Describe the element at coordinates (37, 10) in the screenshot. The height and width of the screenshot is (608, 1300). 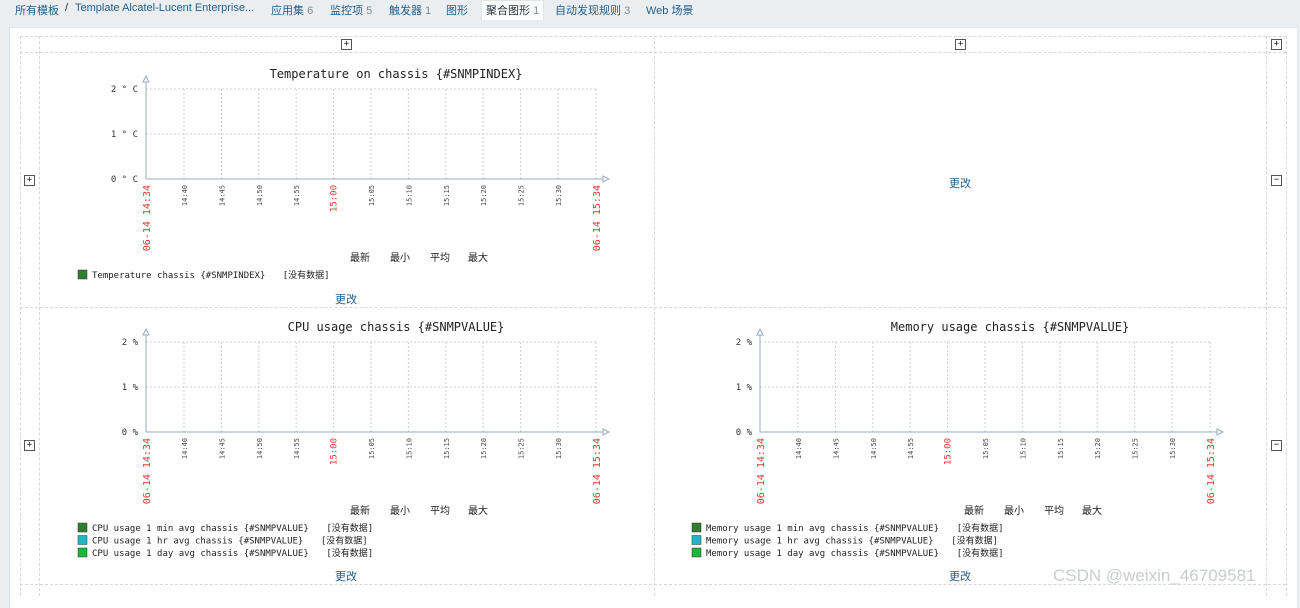
I see `breadcrumb-all-templates: 所有模板` at that location.